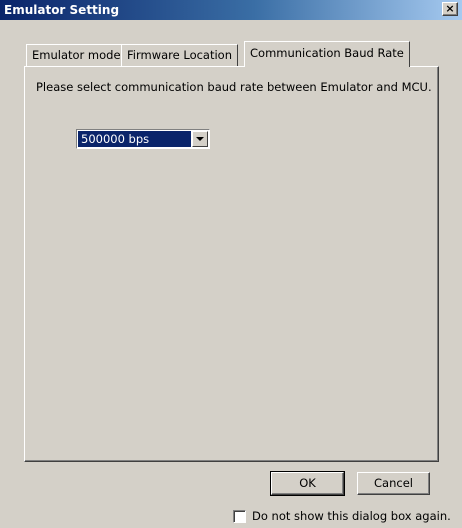 This screenshot has width=462, height=528. I want to click on dropdown-button, so click(200, 139).